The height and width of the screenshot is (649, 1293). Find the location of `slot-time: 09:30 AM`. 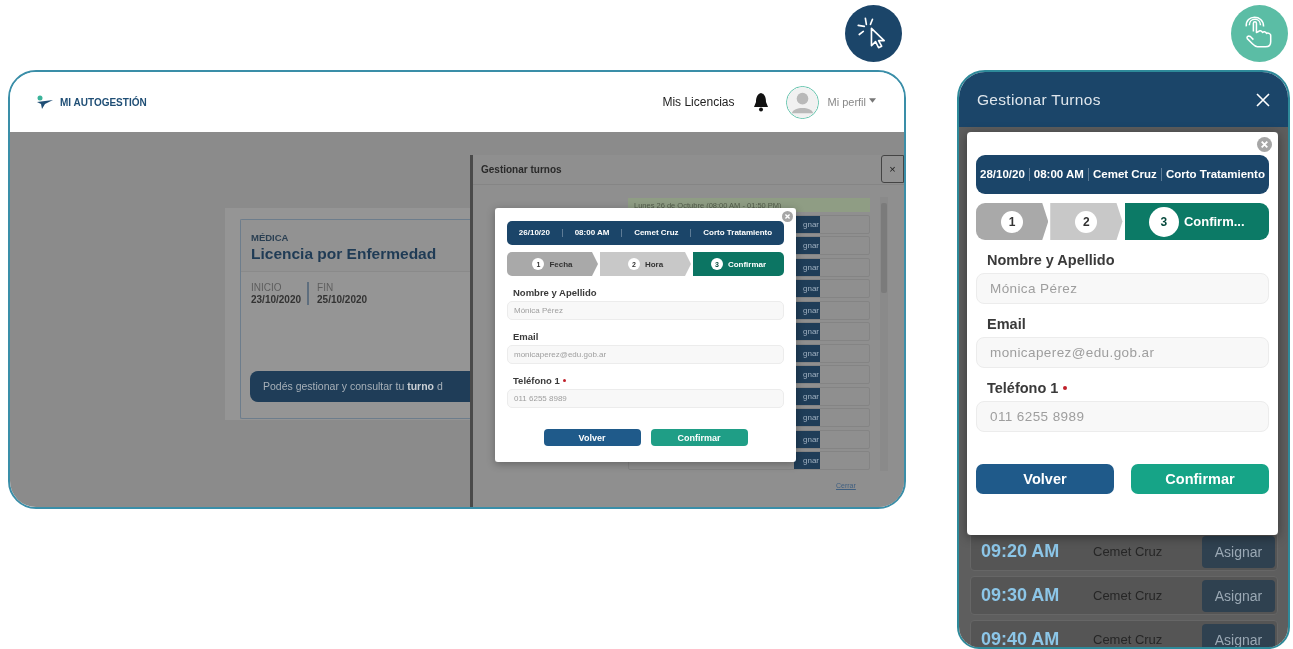

slot-time: 09:30 AM is located at coordinates (1021, 595).